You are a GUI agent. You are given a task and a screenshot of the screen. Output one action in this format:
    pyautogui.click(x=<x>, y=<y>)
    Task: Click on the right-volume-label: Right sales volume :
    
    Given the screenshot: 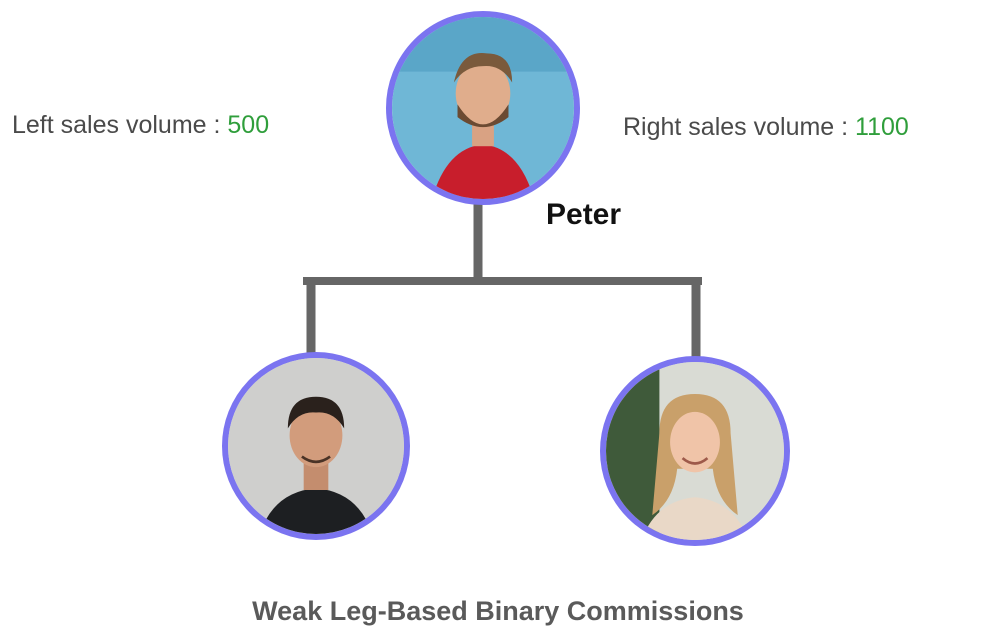 What is the action you would take?
    pyautogui.click(x=739, y=127)
    